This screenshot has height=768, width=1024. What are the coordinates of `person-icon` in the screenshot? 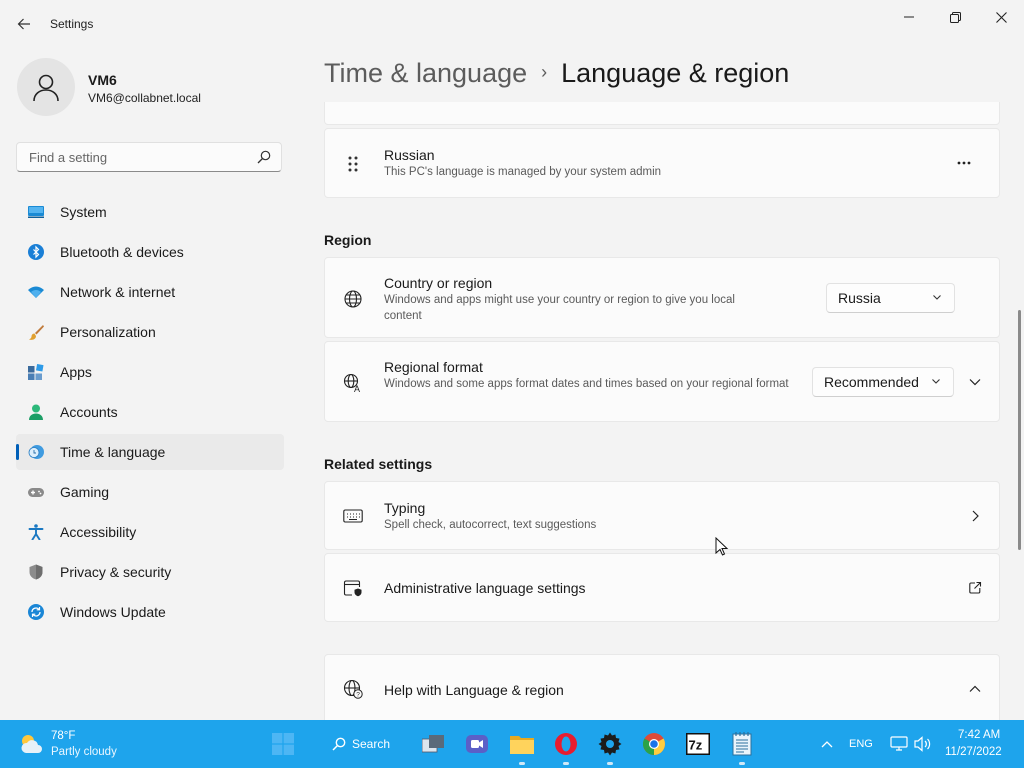 It's located at (46, 88).